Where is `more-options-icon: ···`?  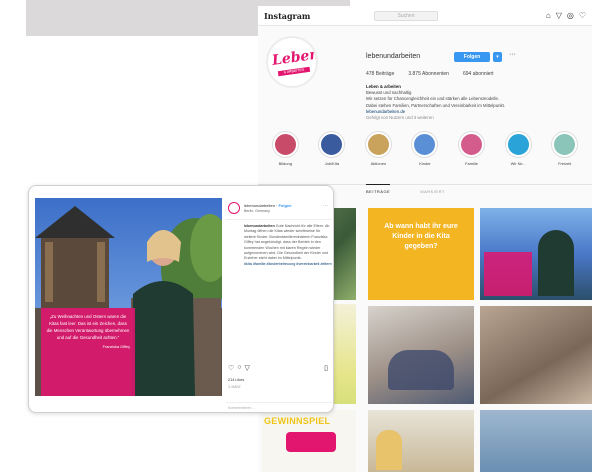
more-options-icon: ··· is located at coordinates (512, 54).